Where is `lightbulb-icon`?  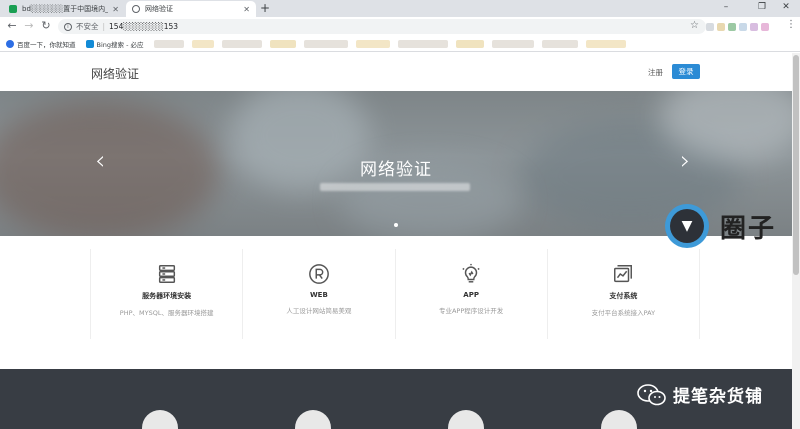
lightbulb-icon is located at coordinates (471, 273).